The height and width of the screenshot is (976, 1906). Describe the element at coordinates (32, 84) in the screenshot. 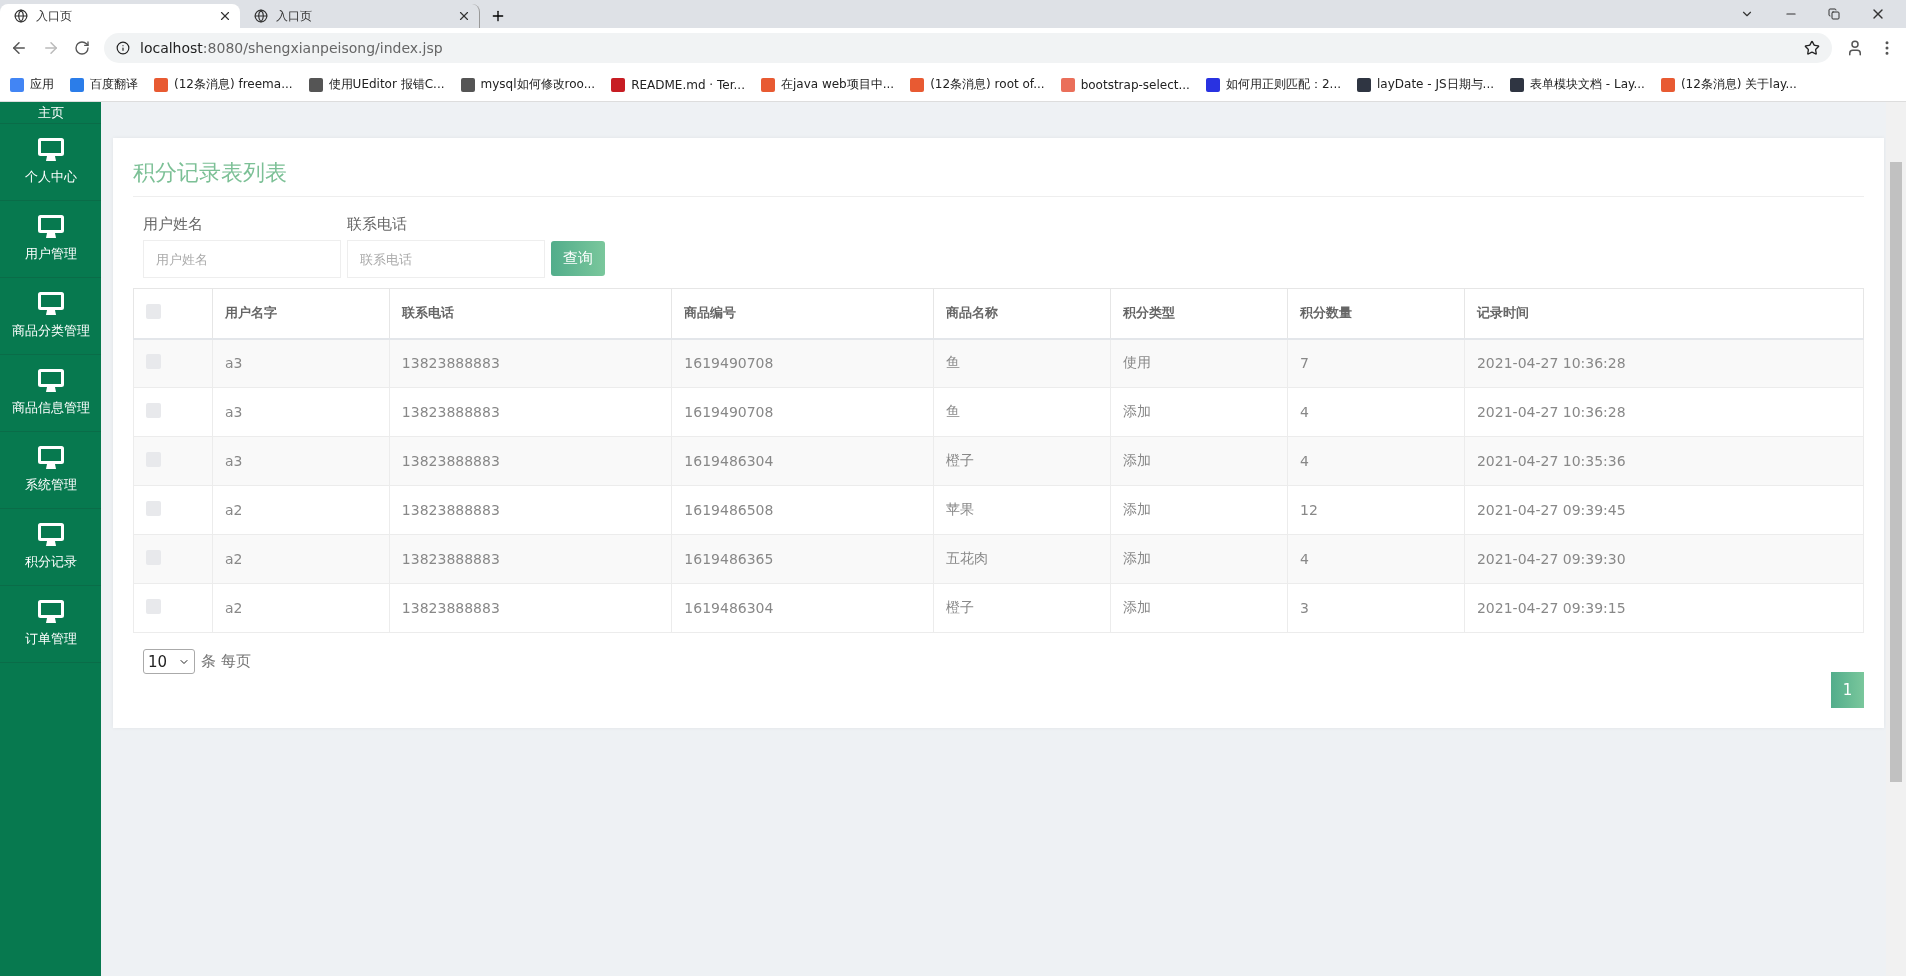

I see `bookmark-link: 应用` at that location.